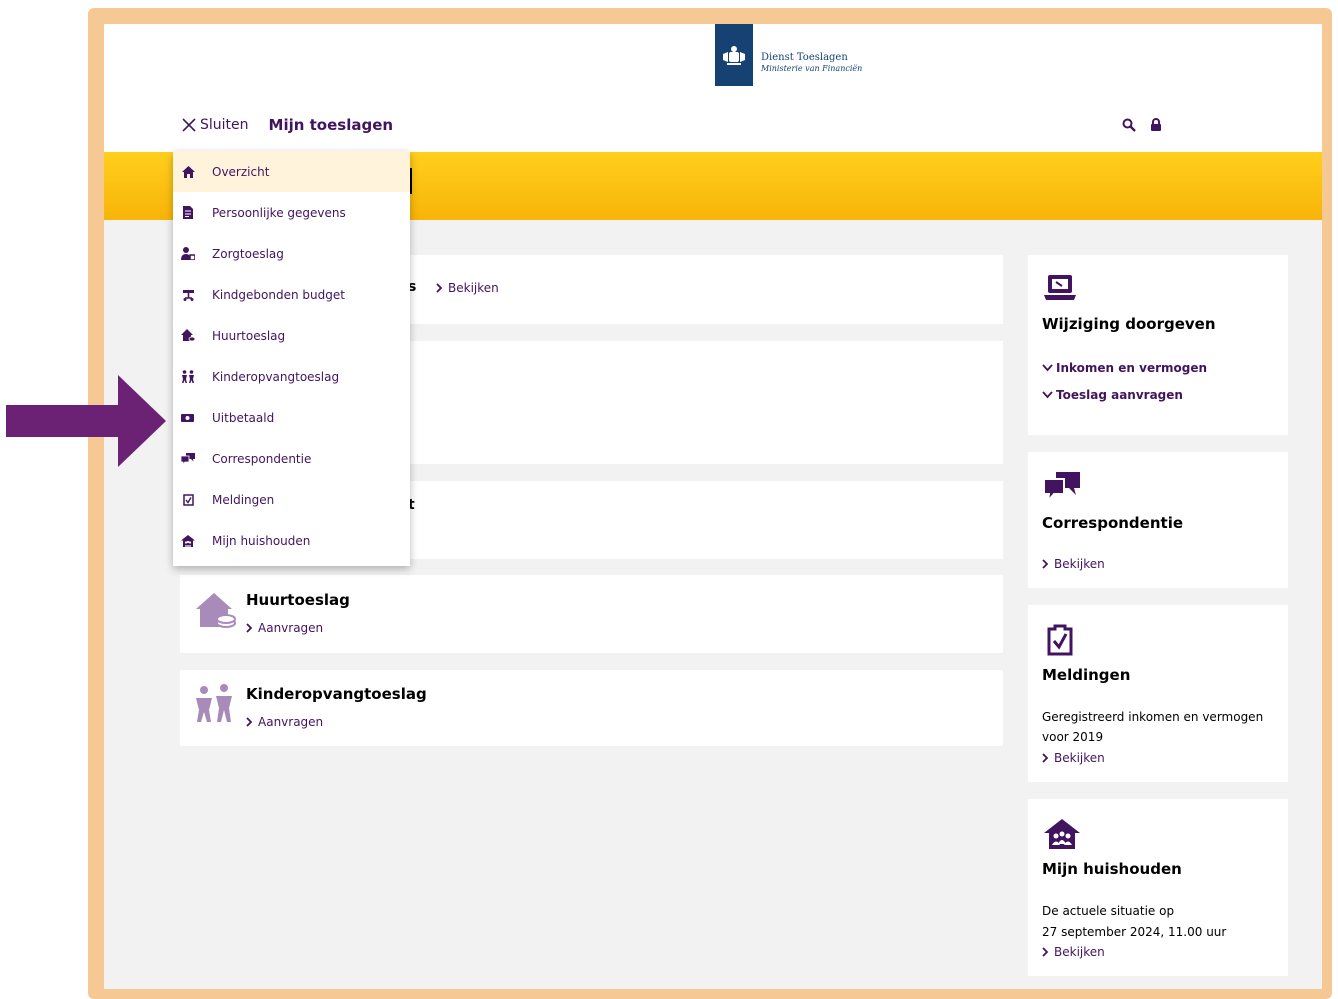 Image resolution: width=1338 pixels, height=999 pixels. What do you see at coordinates (291, 253) in the screenshot?
I see `menu-item-zorgtoeslag: Zorgtoeslag` at bounding box center [291, 253].